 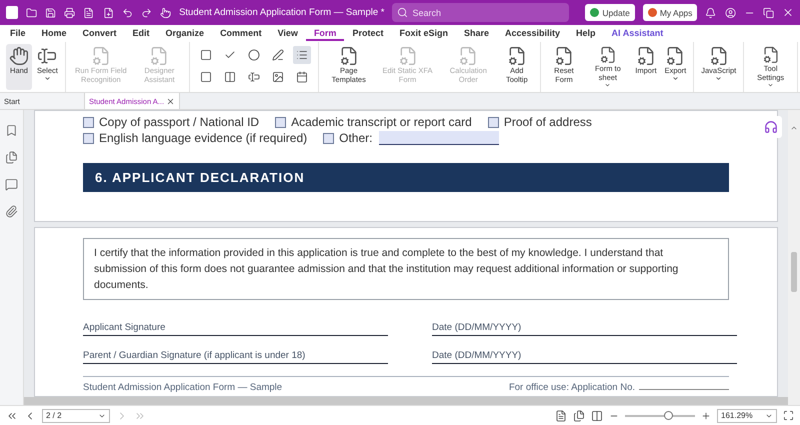 I want to click on menu-tab: View, so click(x=288, y=33).